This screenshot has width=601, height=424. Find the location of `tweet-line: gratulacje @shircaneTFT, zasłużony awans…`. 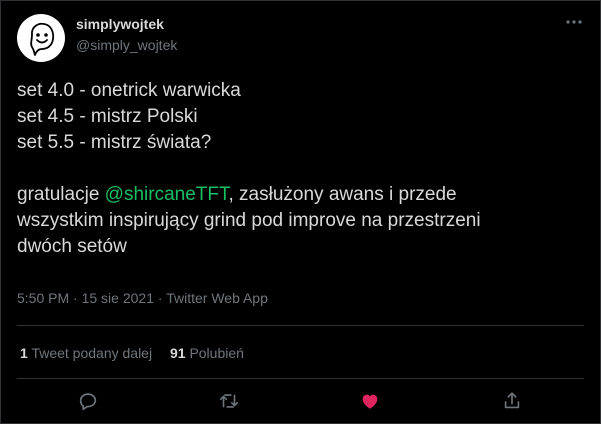

tweet-line: gratulacje @shircaneTFT, zasłużony awans… is located at coordinates (302, 195).